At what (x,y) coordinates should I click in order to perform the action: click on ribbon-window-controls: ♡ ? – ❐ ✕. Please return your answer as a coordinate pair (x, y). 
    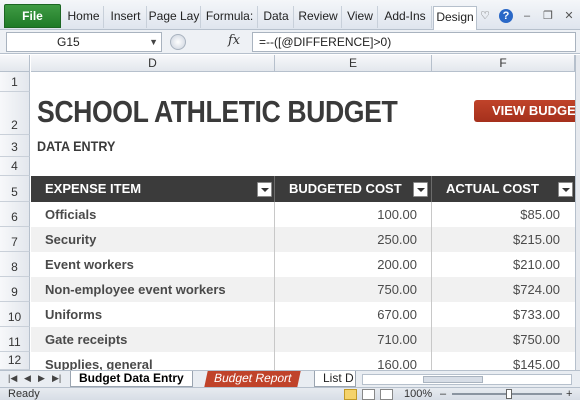
    Looking at the image, I should click on (527, 16).